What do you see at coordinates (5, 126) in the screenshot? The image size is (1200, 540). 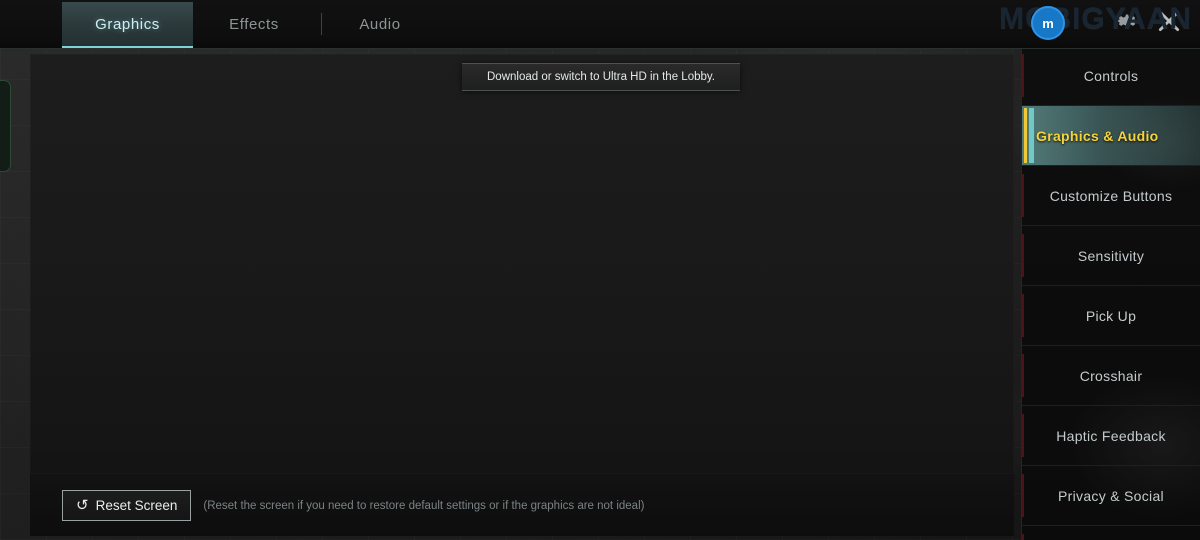 I see `left-edge-tab` at bounding box center [5, 126].